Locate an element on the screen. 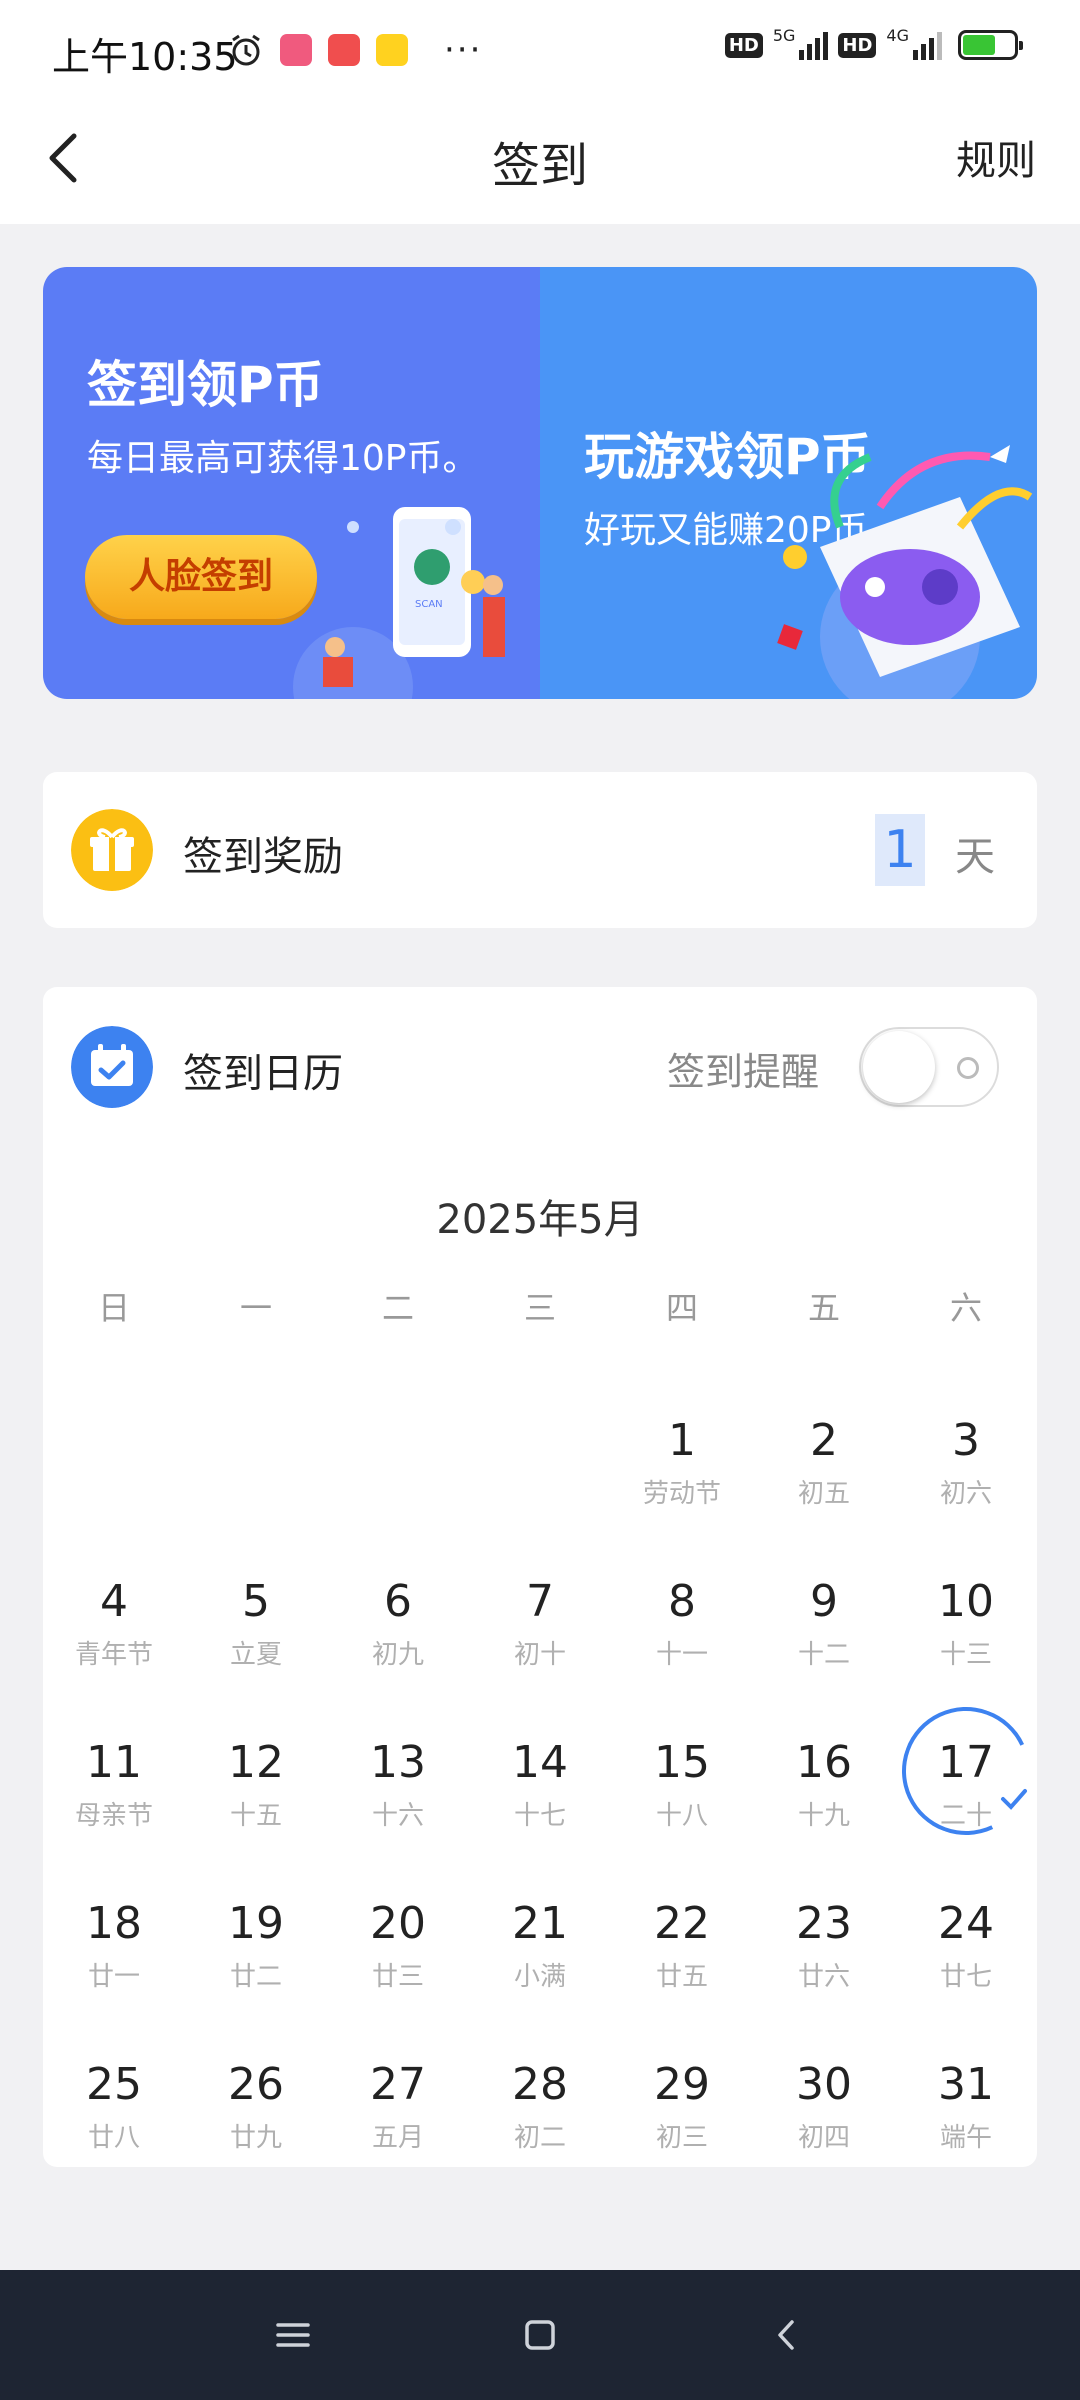 The width and height of the screenshot is (1080, 2400). day-number: 6 is located at coordinates (398, 1601).